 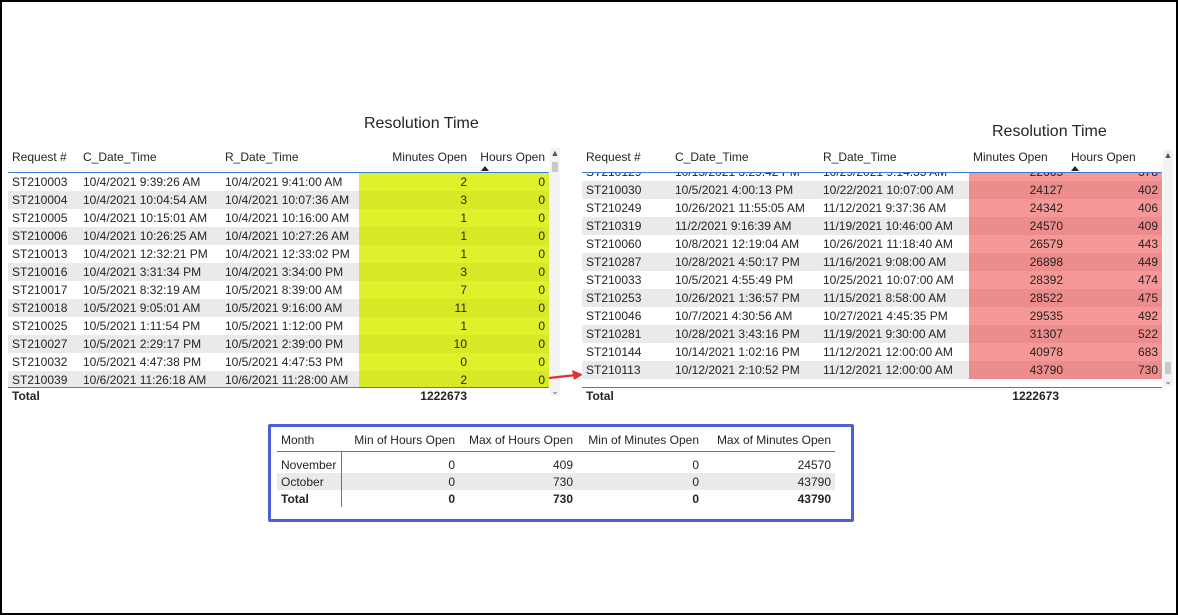 What do you see at coordinates (769, 440) in the screenshot?
I see `matrix-header-max-minutes: Max of Minutes Open` at bounding box center [769, 440].